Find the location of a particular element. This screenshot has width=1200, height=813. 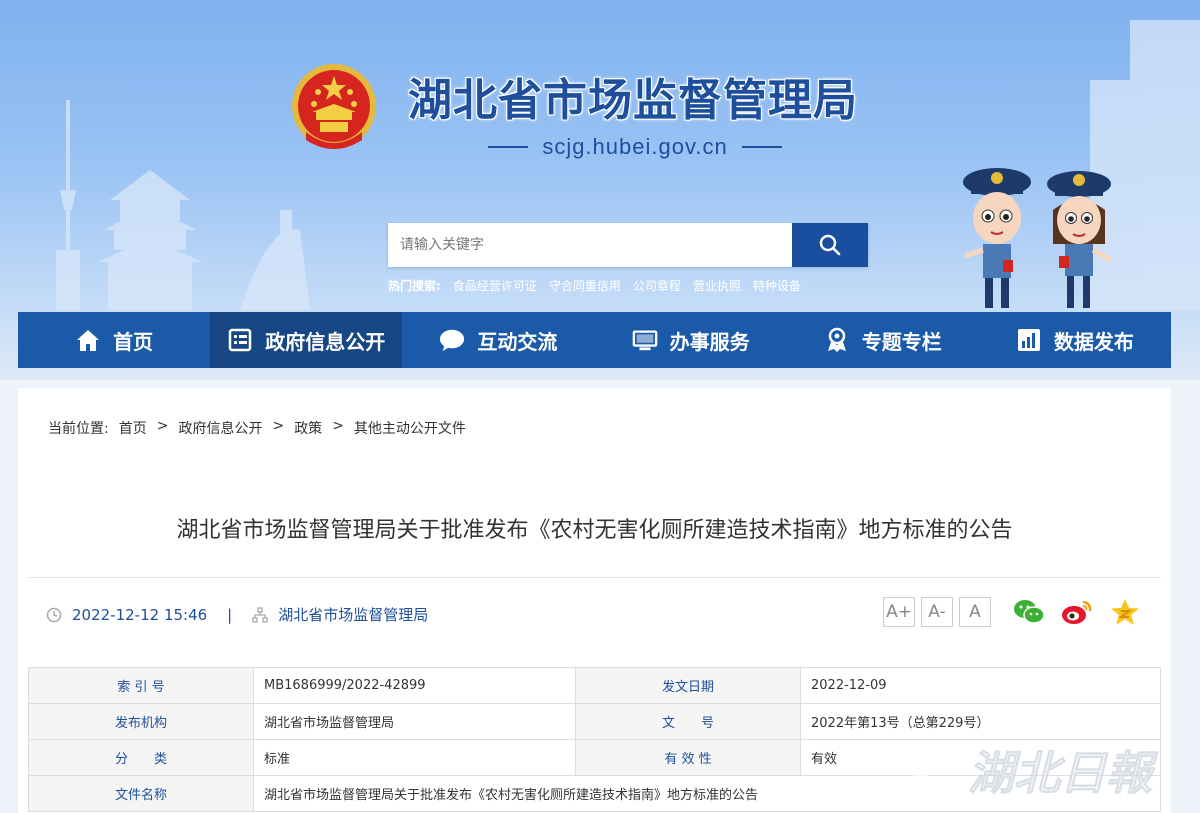

search-box is located at coordinates (628, 245).